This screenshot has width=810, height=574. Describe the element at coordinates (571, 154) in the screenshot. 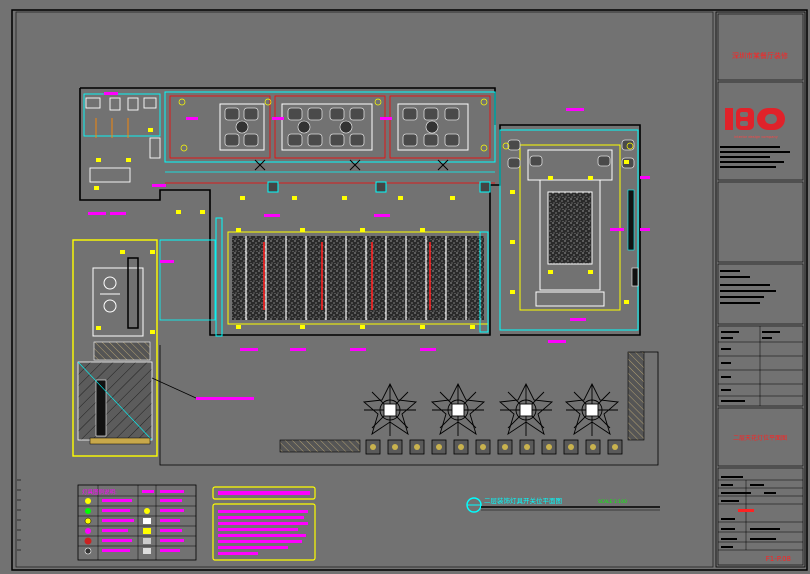

I see `vip-chairs` at that location.